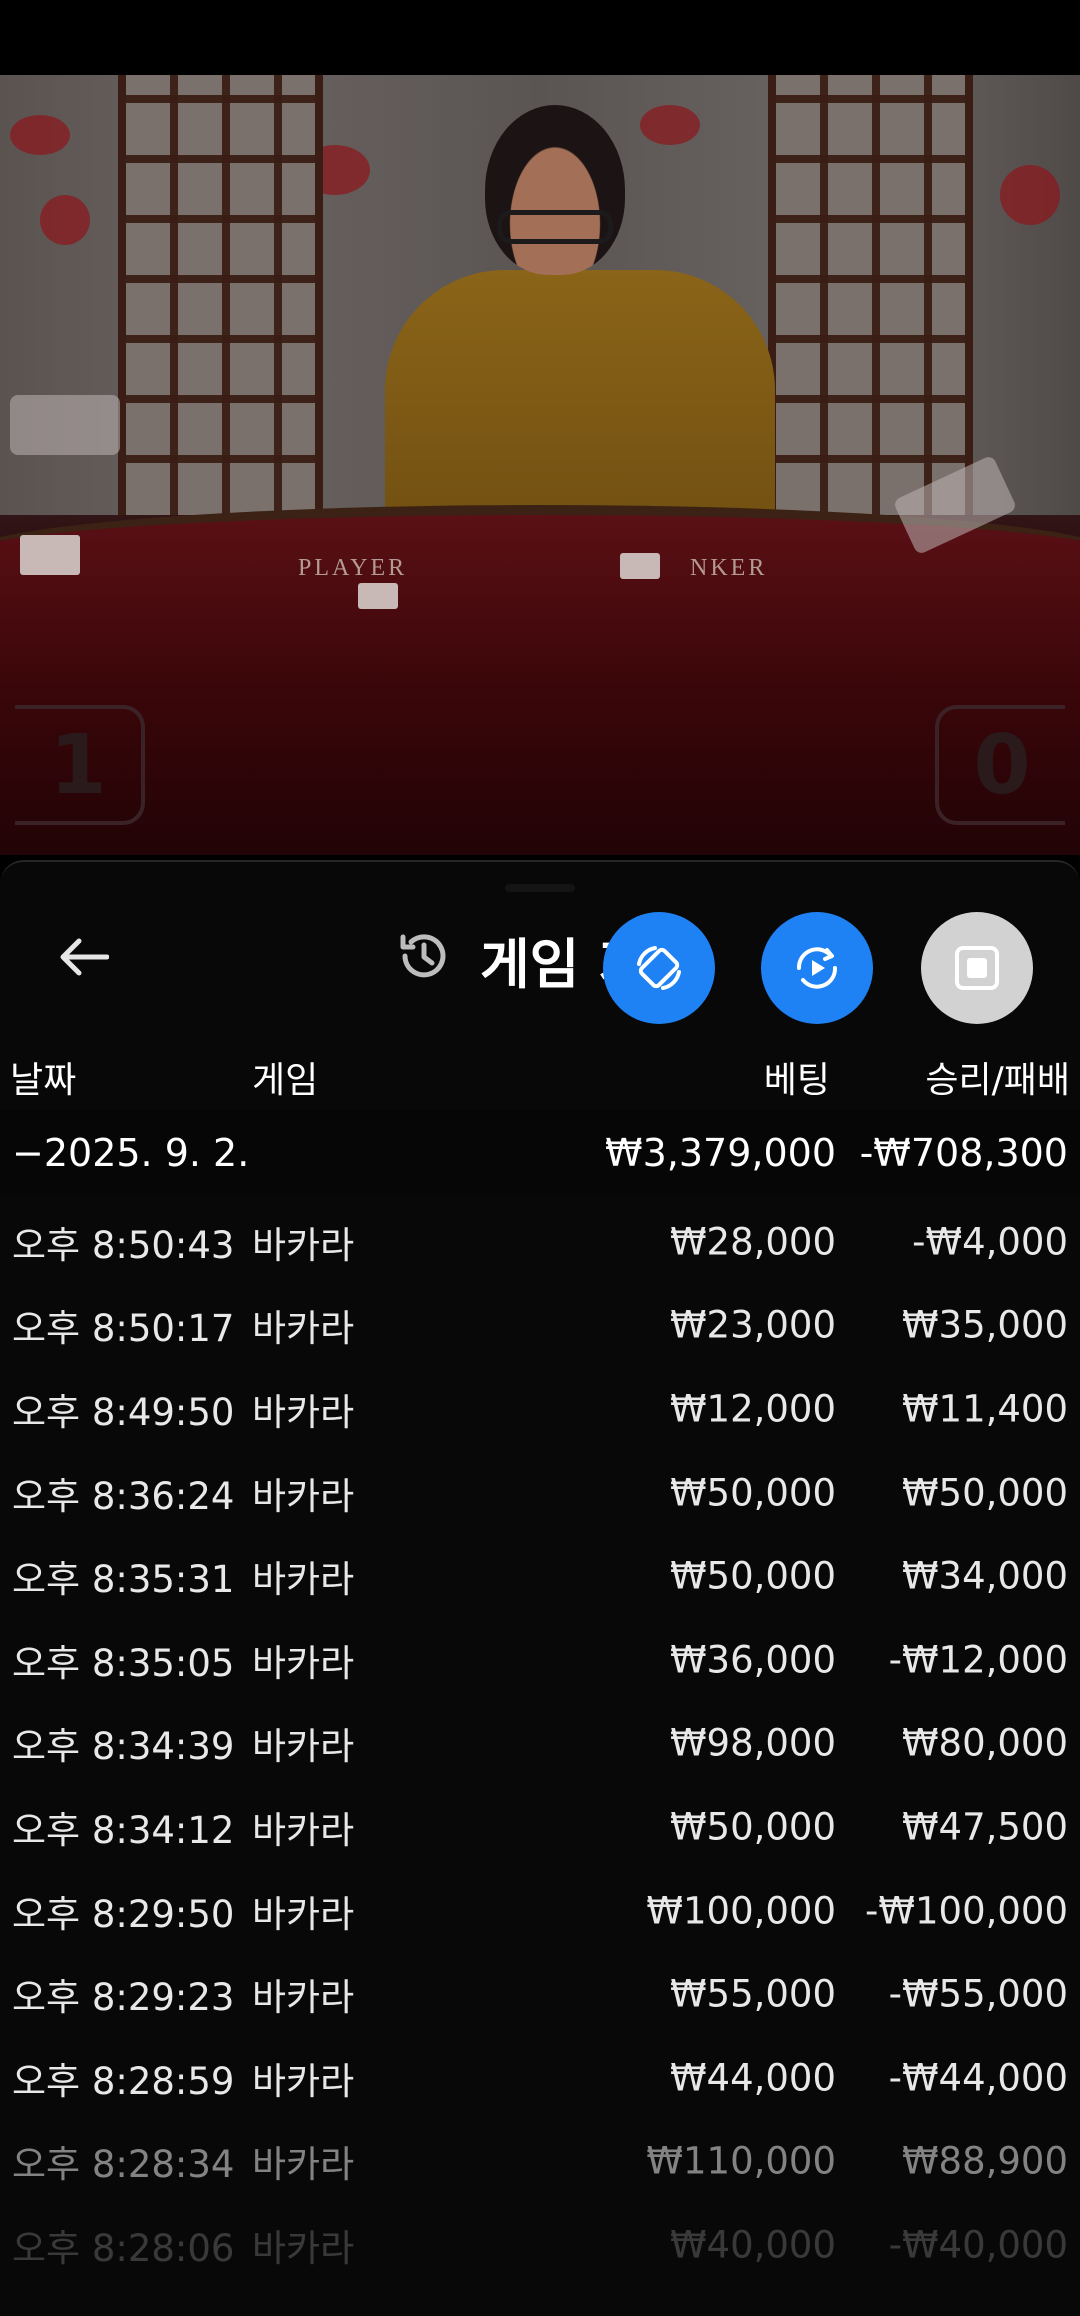 This screenshot has height=2316, width=1080. Describe the element at coordinates (752, 1994) in the screenshot. I see `row-bet: ₩55,000` at that location.